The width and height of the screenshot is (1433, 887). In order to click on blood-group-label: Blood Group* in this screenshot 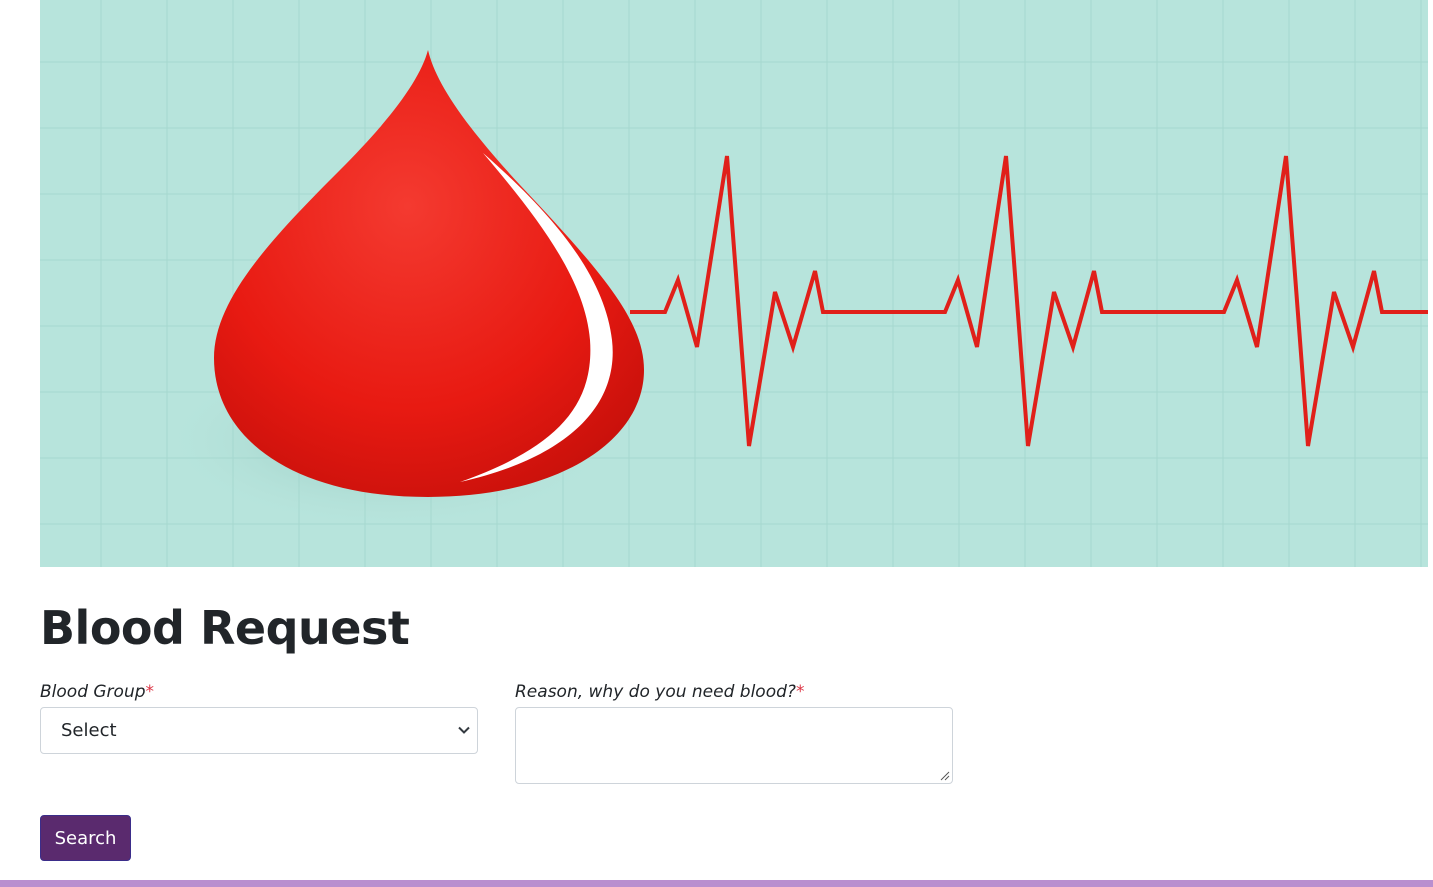, I will do `click(97, 692)`.